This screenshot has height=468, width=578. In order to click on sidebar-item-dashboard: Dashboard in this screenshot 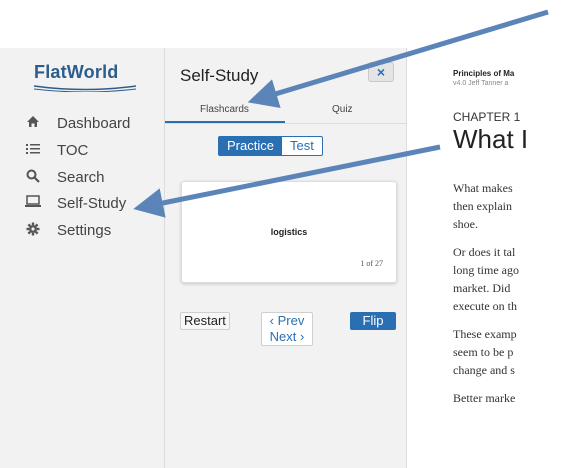, I will do `click(77, 123)`.